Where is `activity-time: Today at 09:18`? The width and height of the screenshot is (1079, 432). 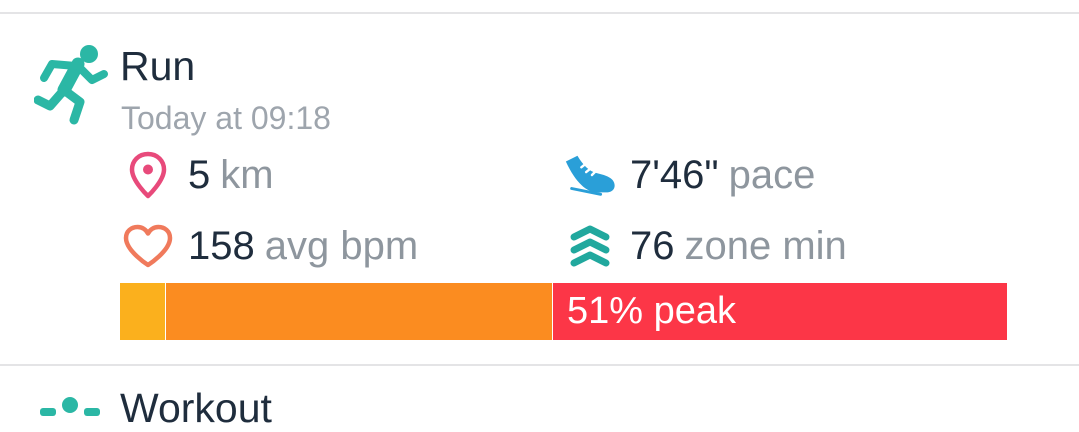 activity-time: Today at 09:18 is located at coordinates (226, 118).